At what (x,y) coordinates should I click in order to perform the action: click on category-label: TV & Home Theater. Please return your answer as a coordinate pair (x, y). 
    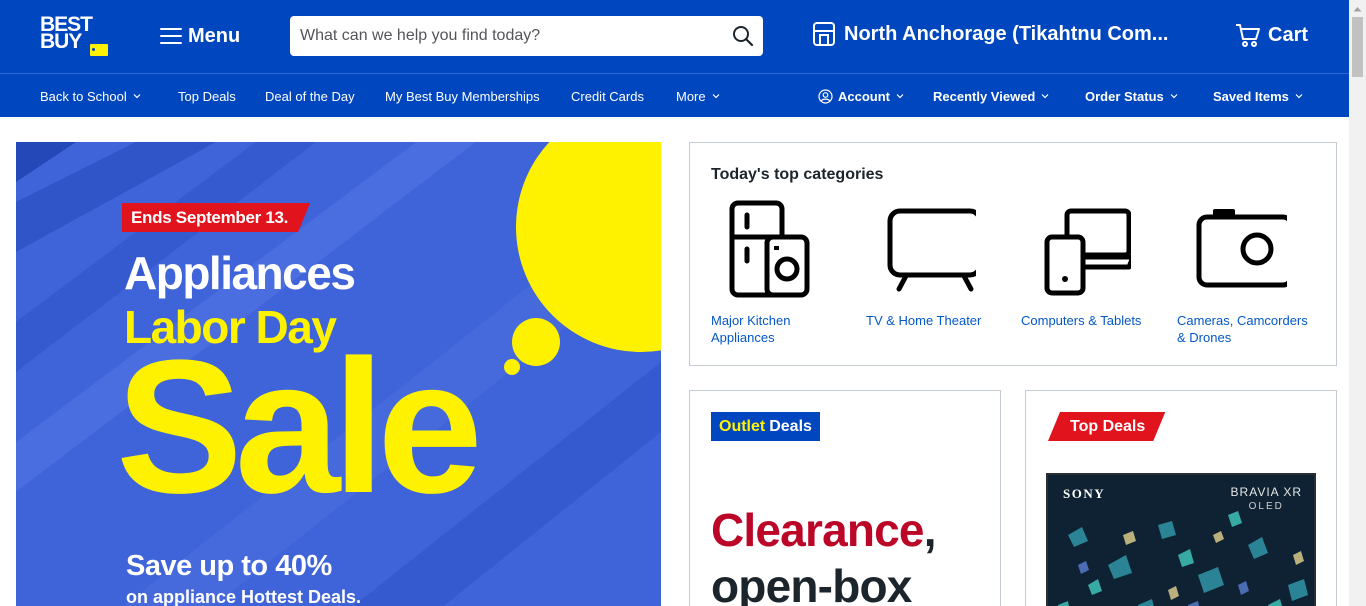
    Looking at the image, I should click on (924, 320).